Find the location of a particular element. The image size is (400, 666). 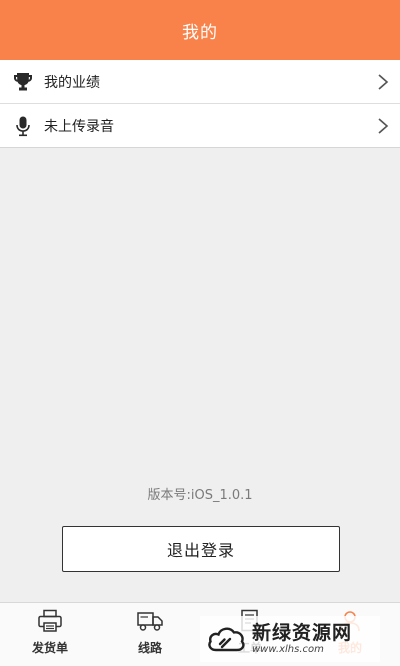

menu-list: 我的业绩 未上传录音 is located at coordinates (200, 104).